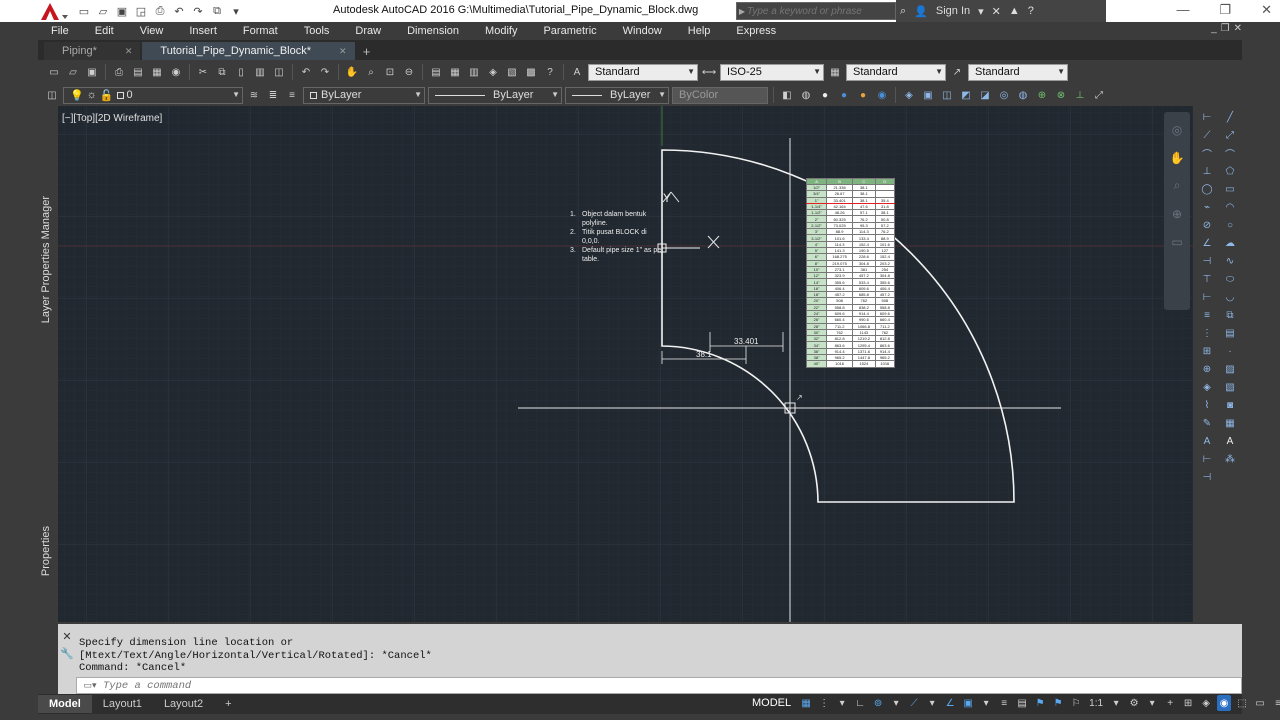  Describe the element at coordinates (54, 72) in the screenshot. I see `qnew-icon: ▭` at that location.